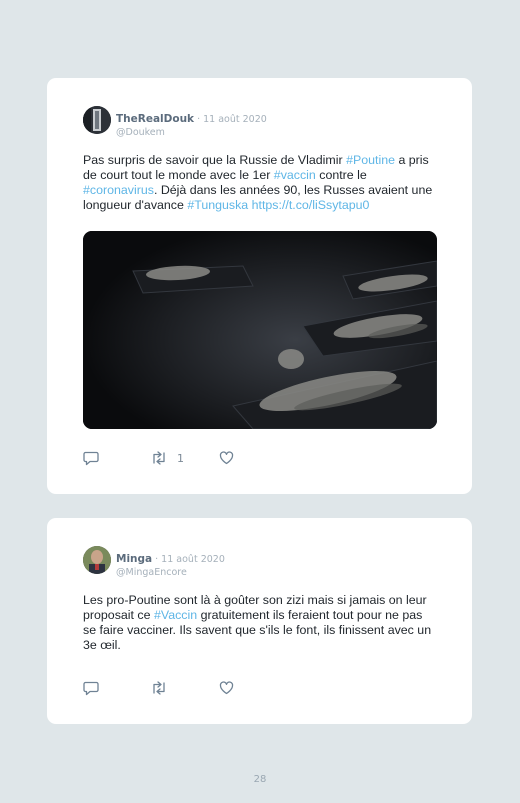 Image resolution: width=520 pixels, height=803 pixels. Describe the element at coordinates (191, 132) in the screenshot. I see `user-handle: @Doukem` at that location.